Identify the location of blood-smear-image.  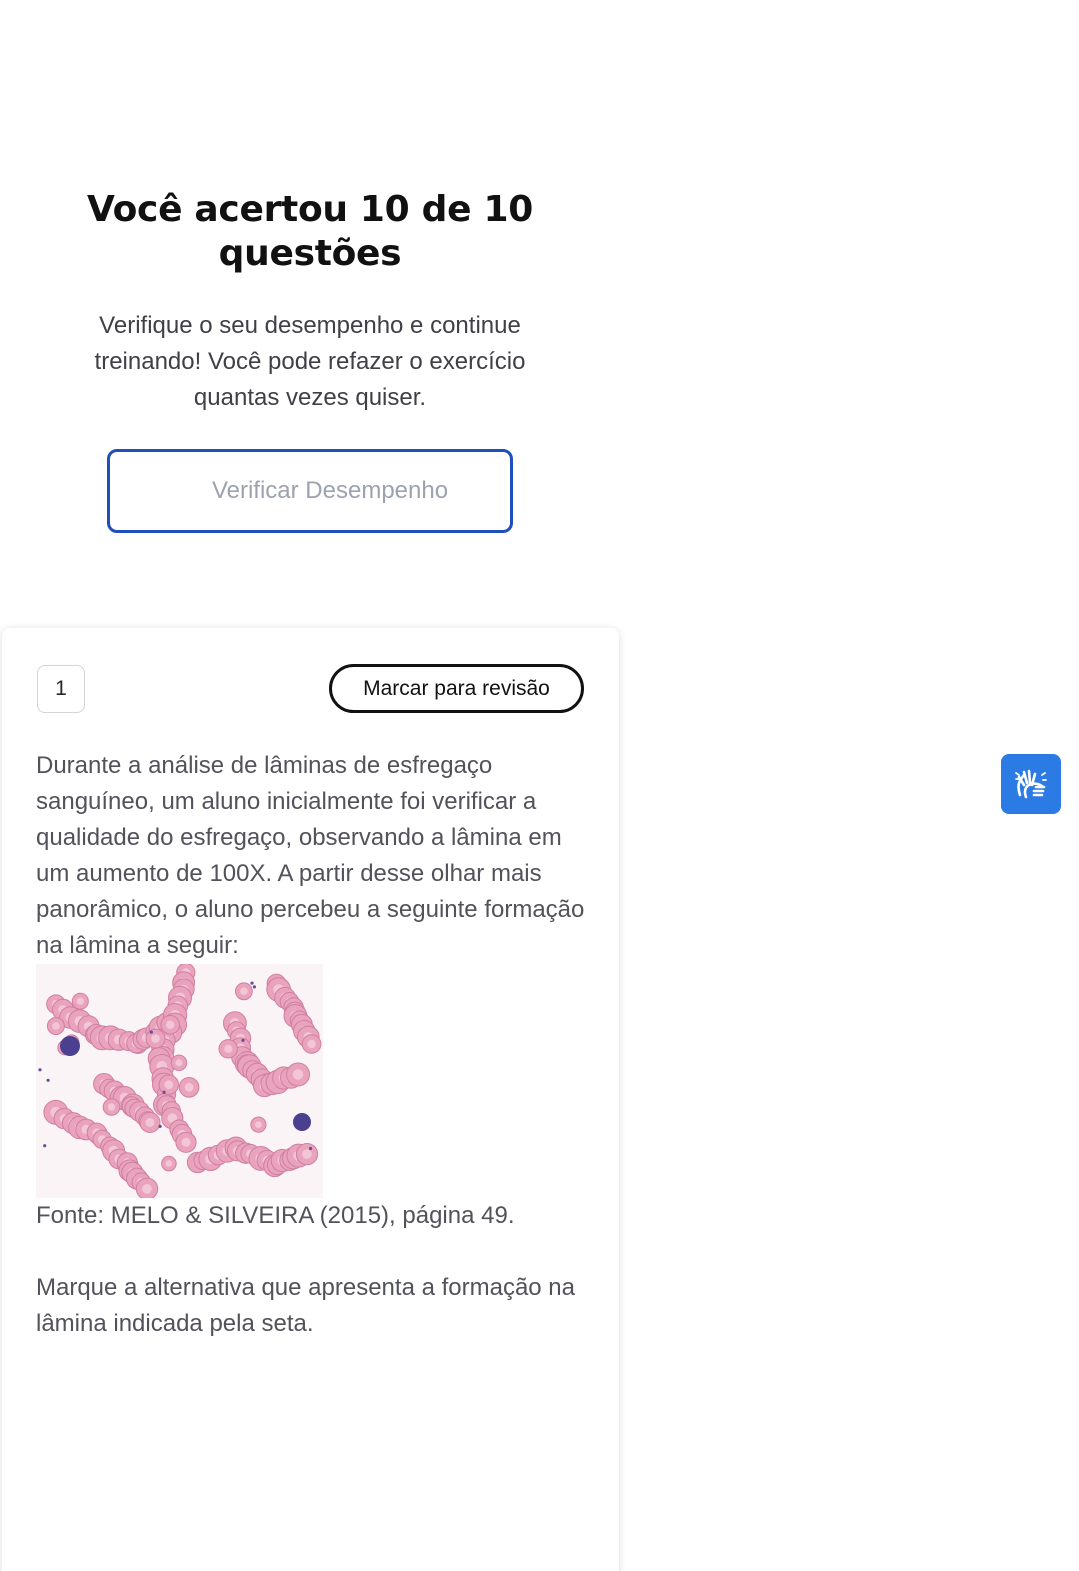
(179, 1081).